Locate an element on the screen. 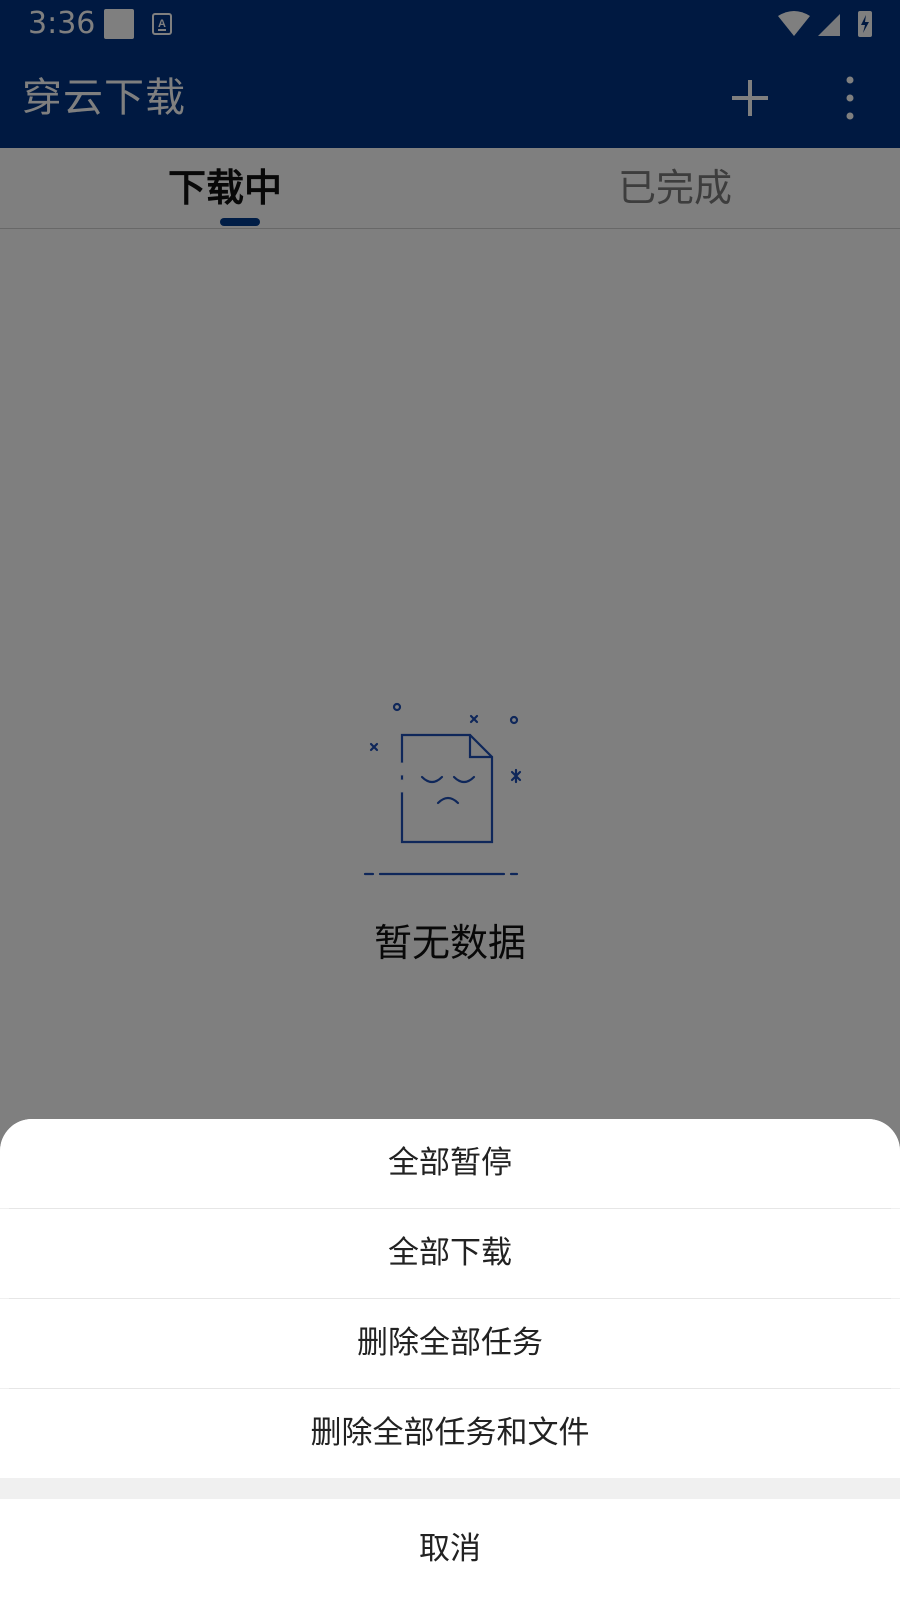  delete-all-tasks-button: 删除全部任务 is located at coordinates (450, 1343).